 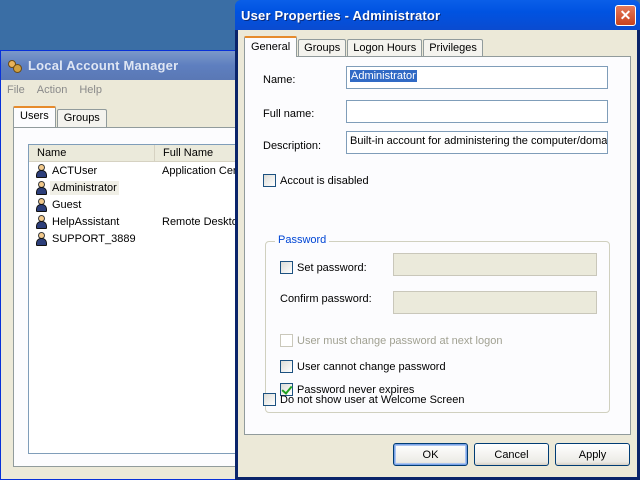 I want to click on user-fullname: Remote Desktop, so click(x=203, y=221).